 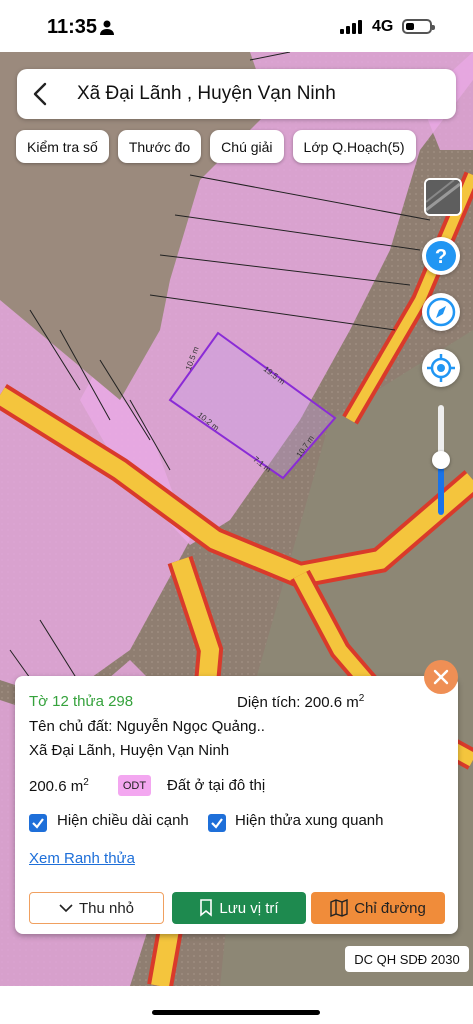 I want to click on status-bar: 11:35 4G, so click(x=236, y=26).